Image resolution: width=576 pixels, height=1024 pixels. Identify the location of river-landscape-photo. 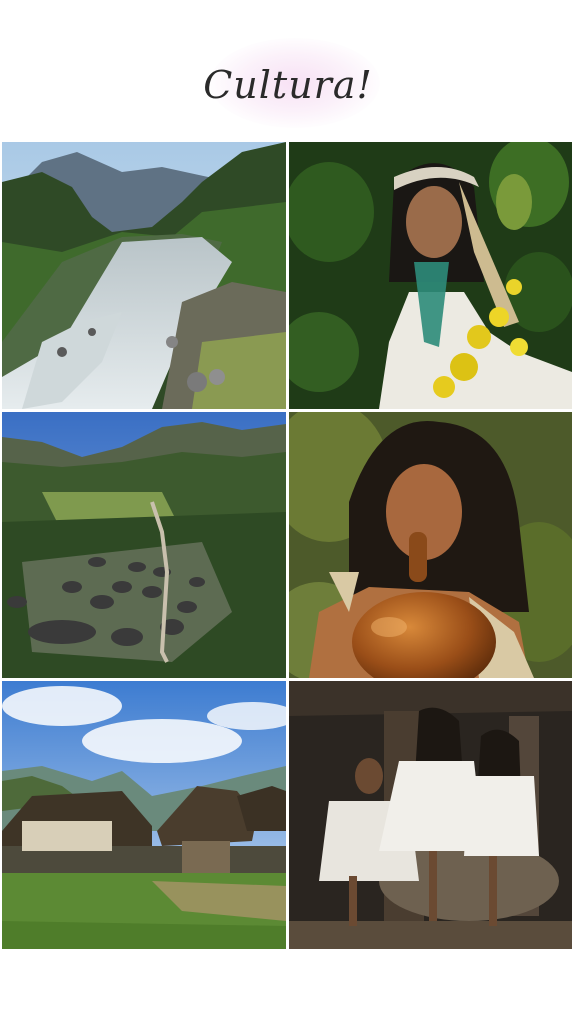
(144, 275).